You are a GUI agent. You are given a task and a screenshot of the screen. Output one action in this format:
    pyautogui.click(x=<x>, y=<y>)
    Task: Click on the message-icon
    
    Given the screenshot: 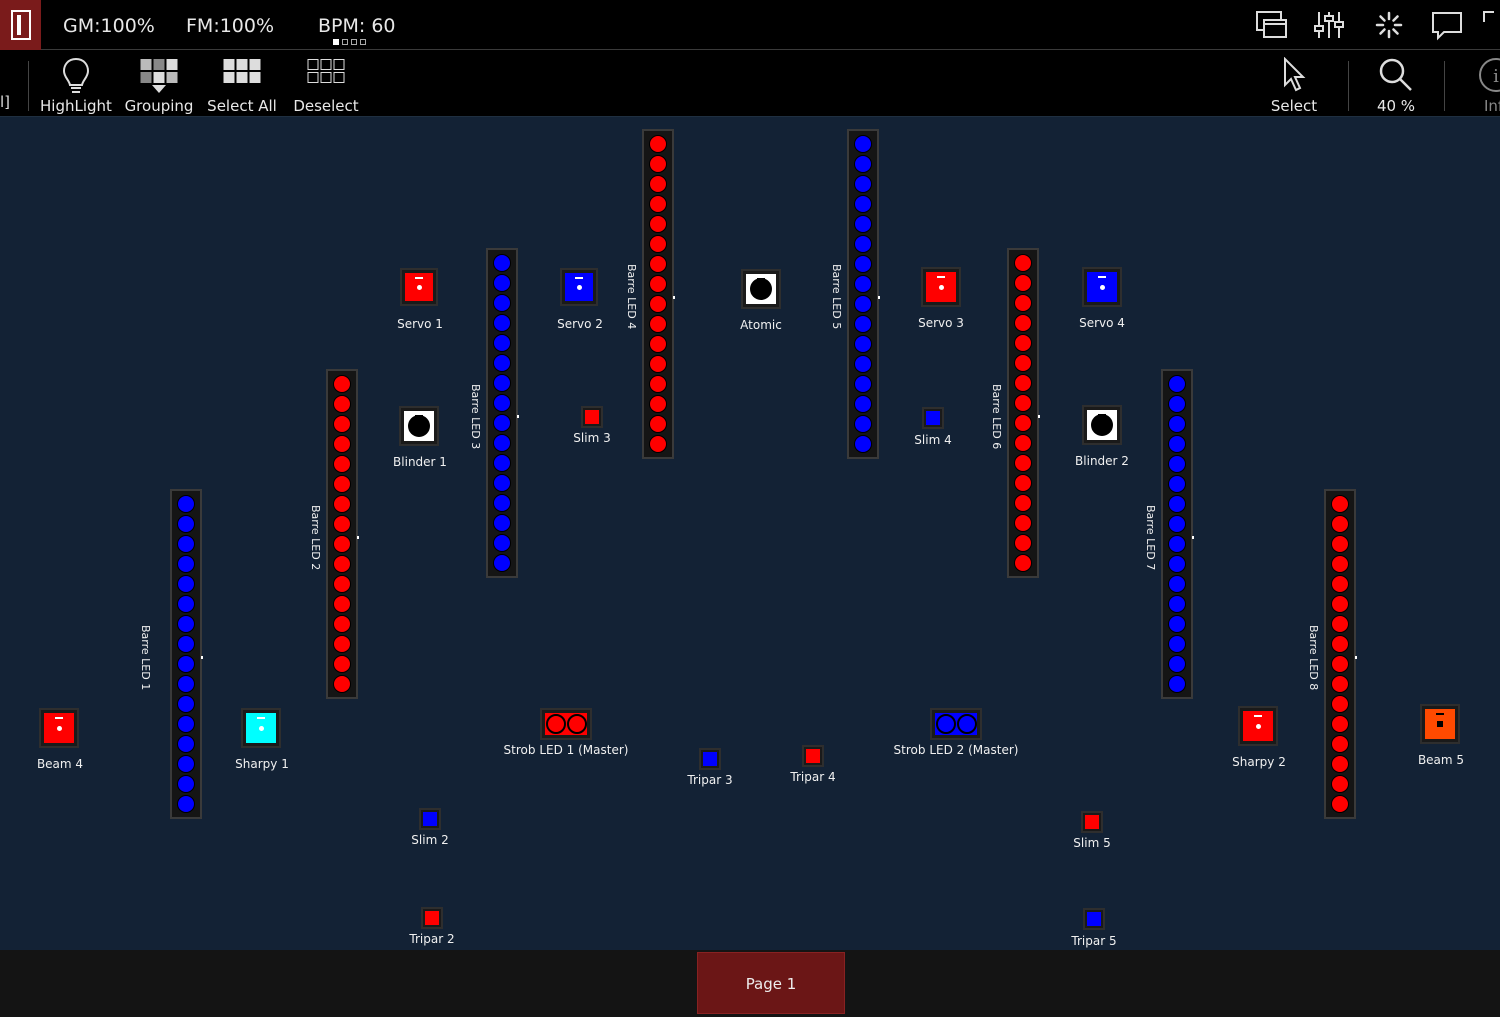 What is the action you would take?
    pyautogui.click(x=1447, y=25)
    